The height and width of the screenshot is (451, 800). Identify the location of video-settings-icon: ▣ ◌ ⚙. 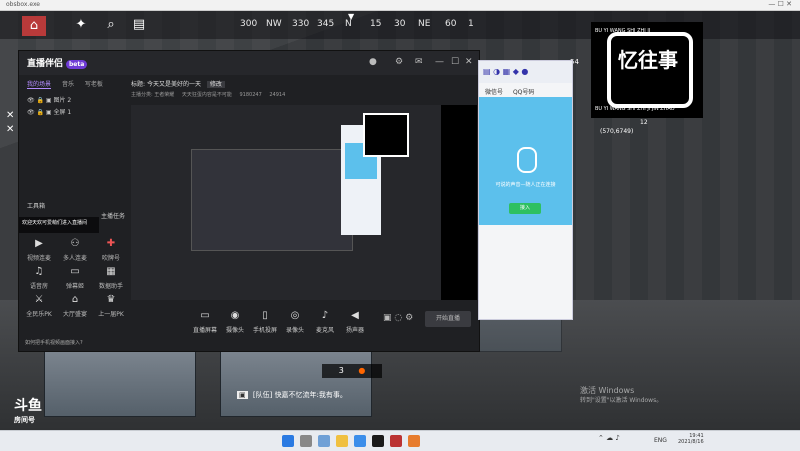
(398, 318).